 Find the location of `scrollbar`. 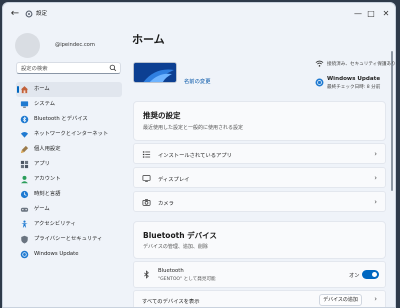

scrollbar is located at coordinates (392, 121).